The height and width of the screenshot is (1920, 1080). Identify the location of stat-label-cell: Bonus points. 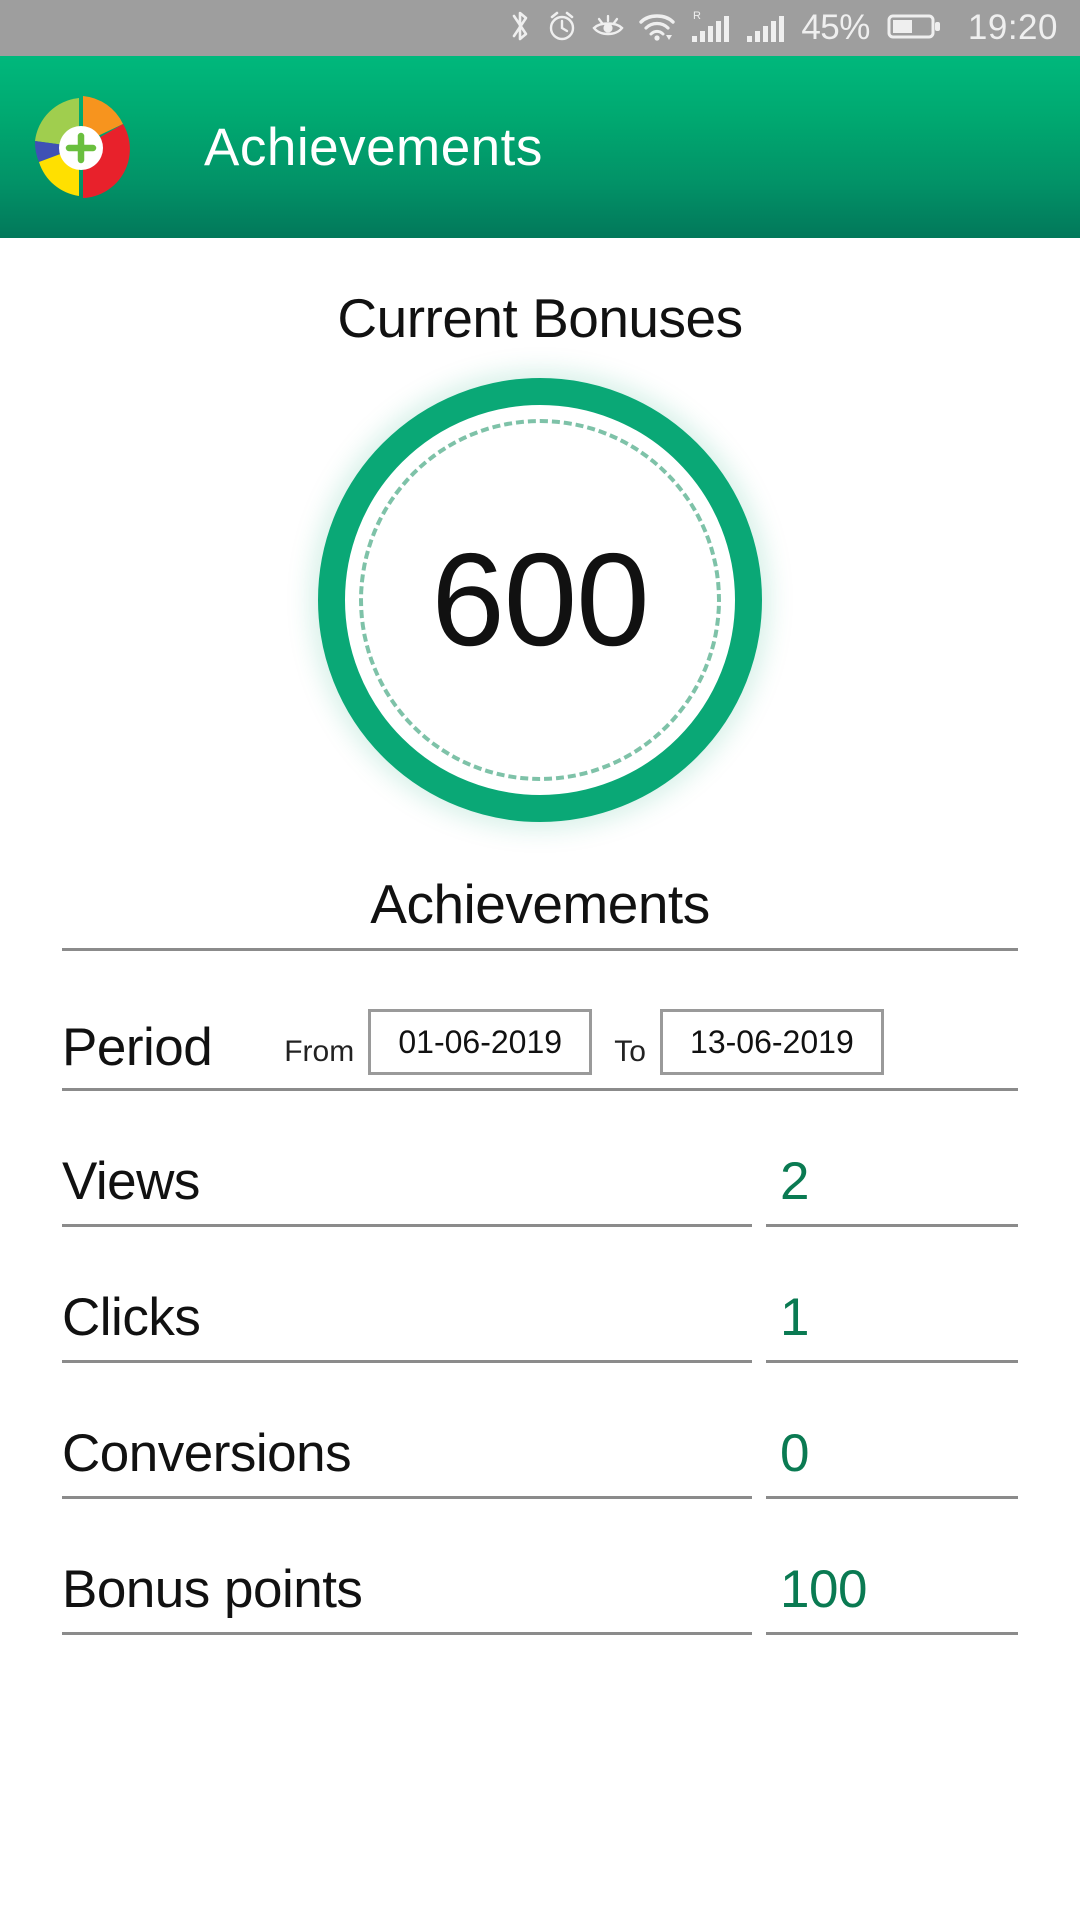
(407, 1567).